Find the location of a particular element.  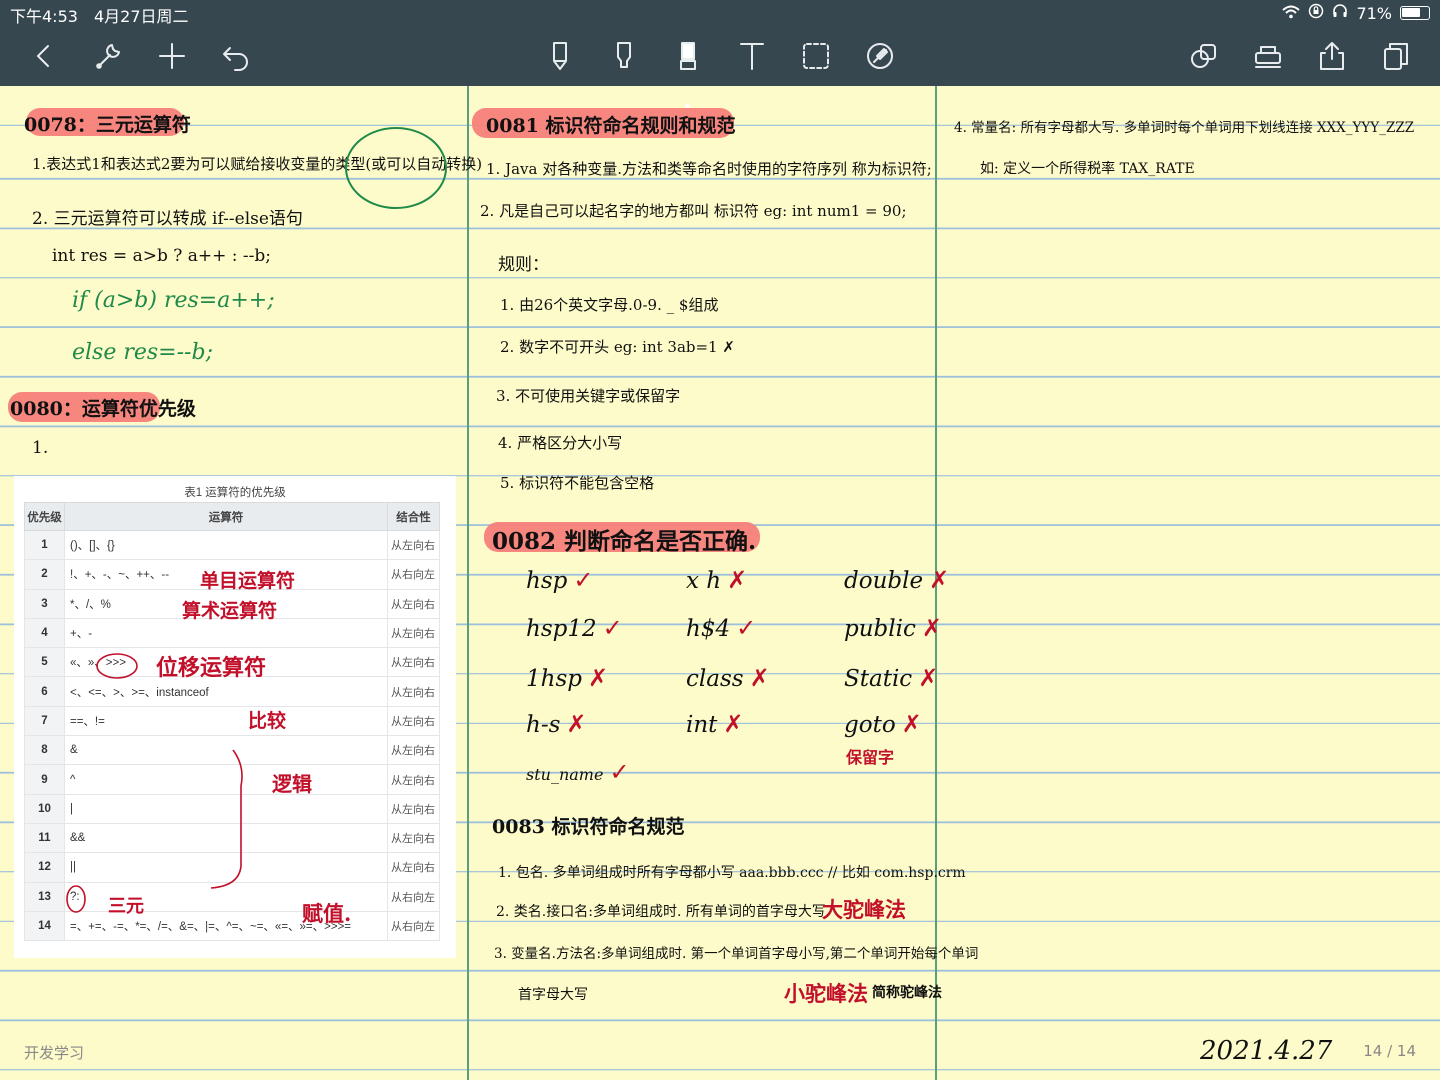

identifier-example: class ✗ is located at coordinates (728, 678).